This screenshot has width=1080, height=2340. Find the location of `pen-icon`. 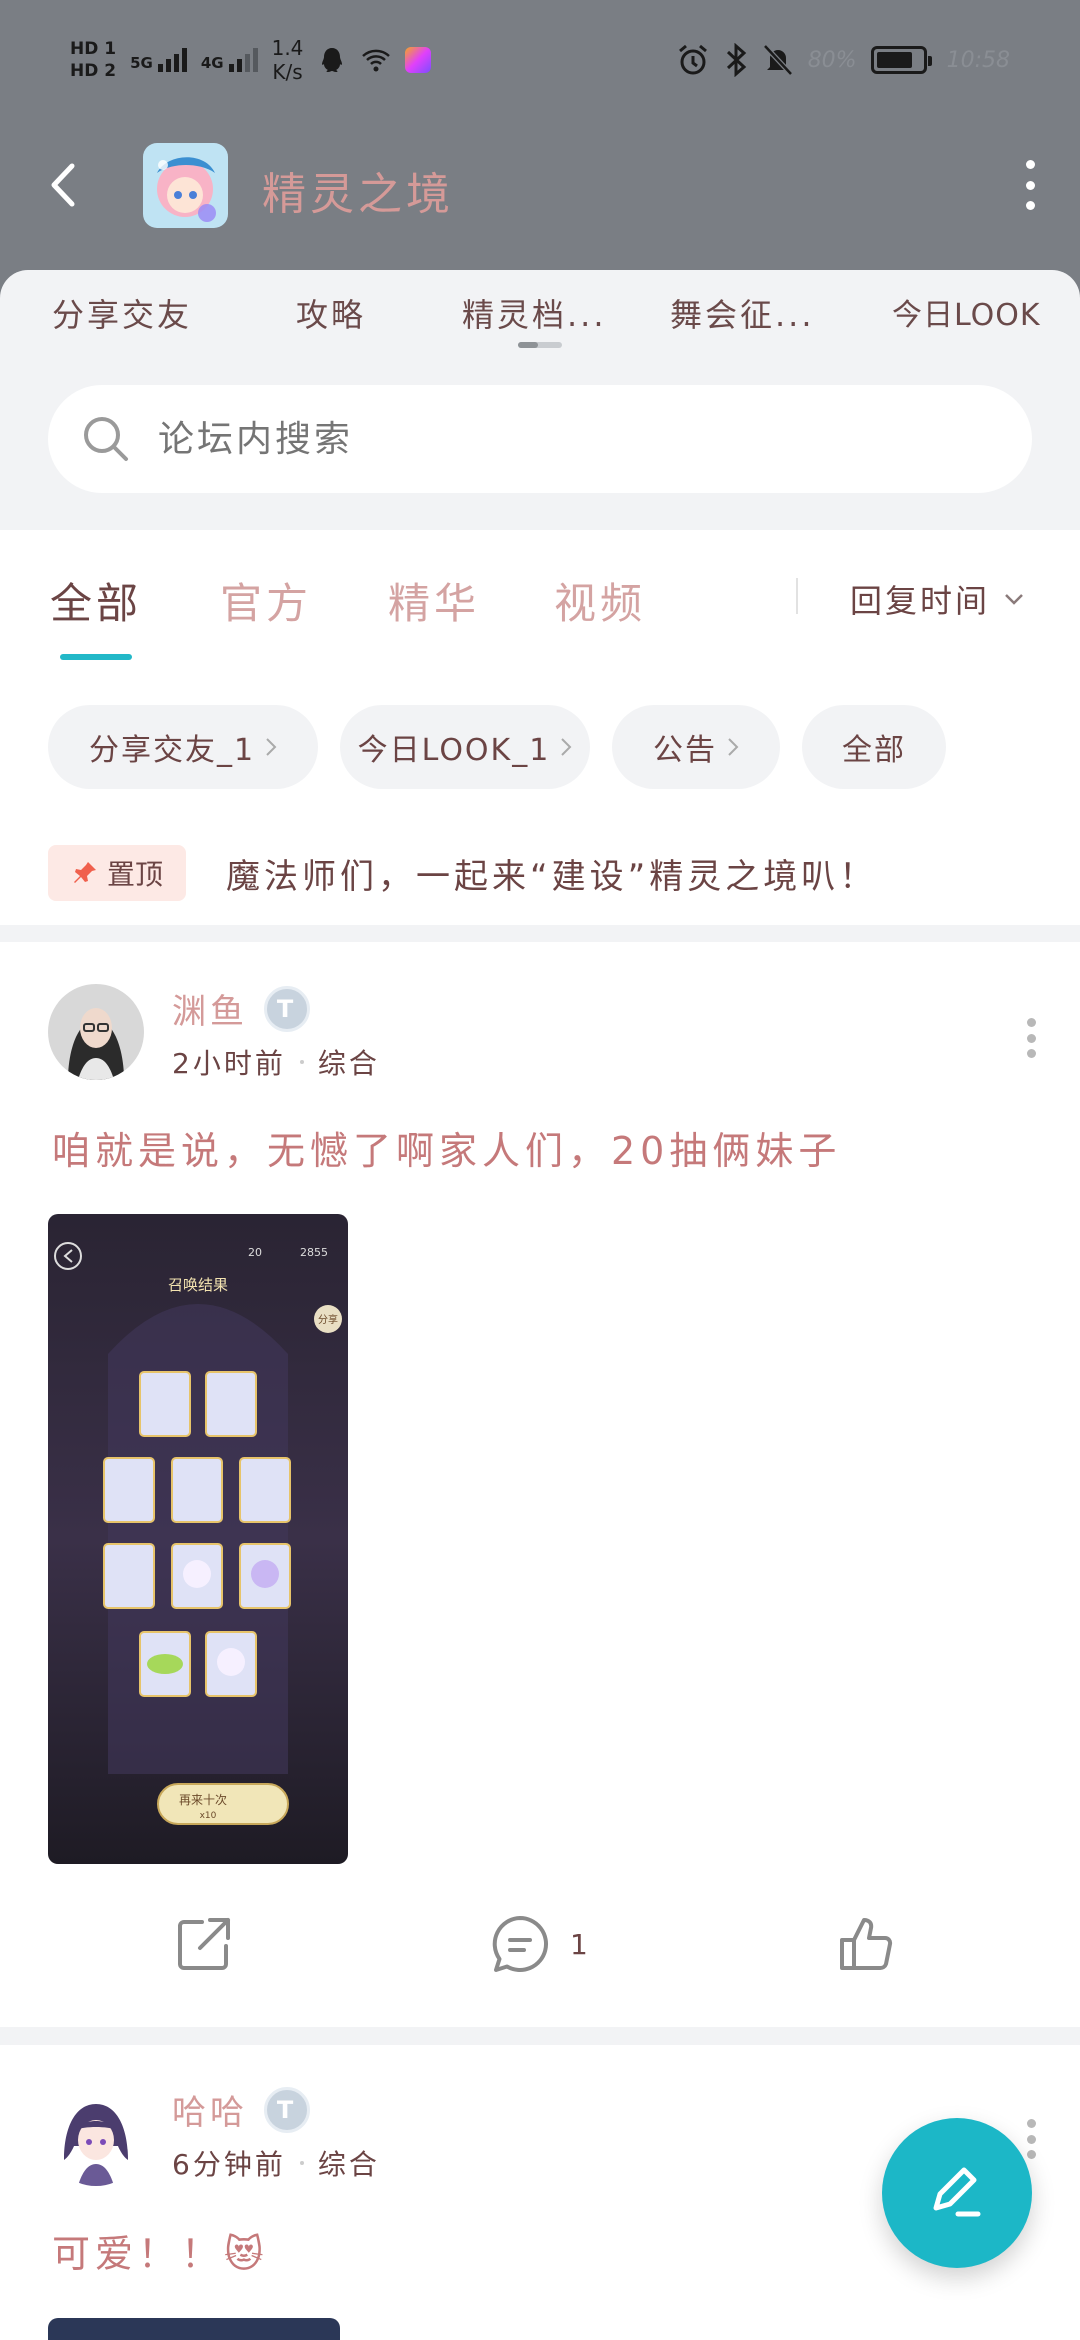

pen-icon is located at coordinates (957, 2192).